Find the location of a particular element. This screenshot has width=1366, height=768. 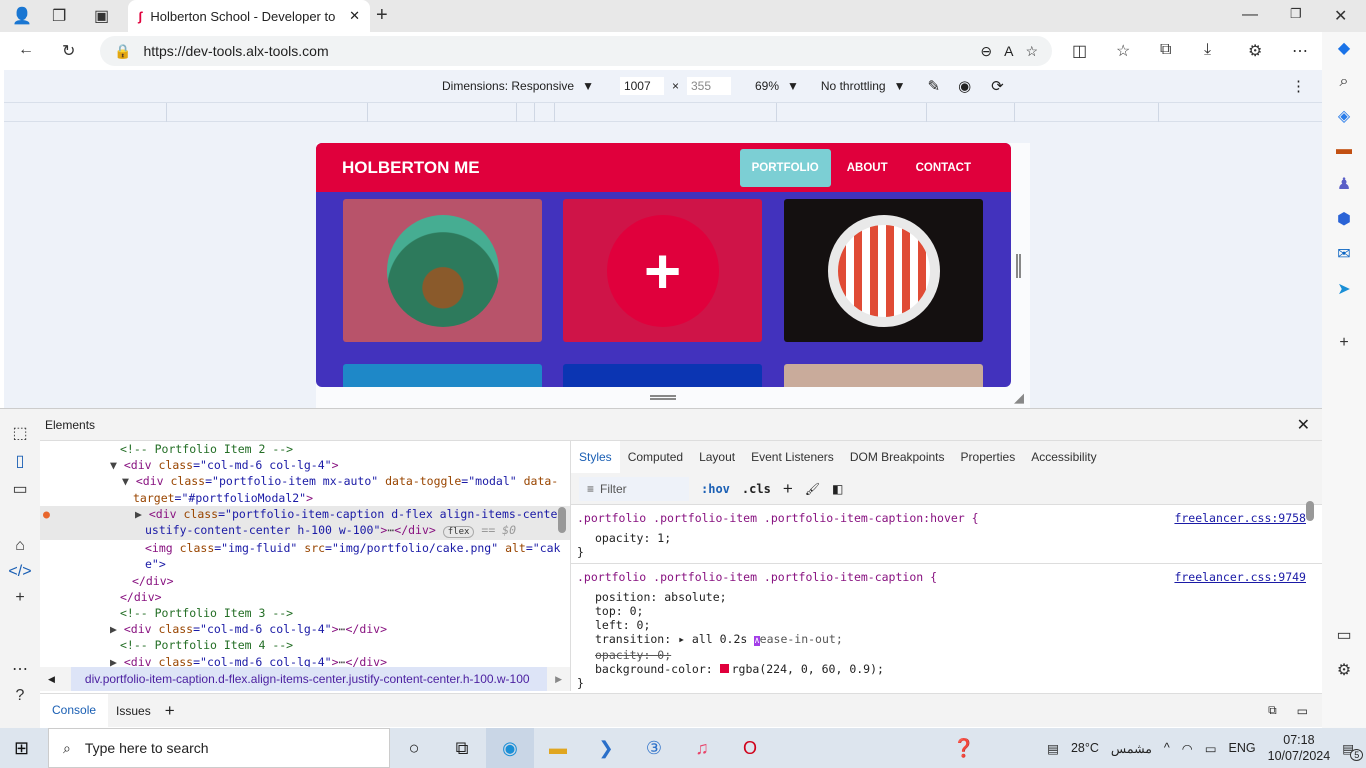

portfolio-item-circus is located at coordinates (883, 270).